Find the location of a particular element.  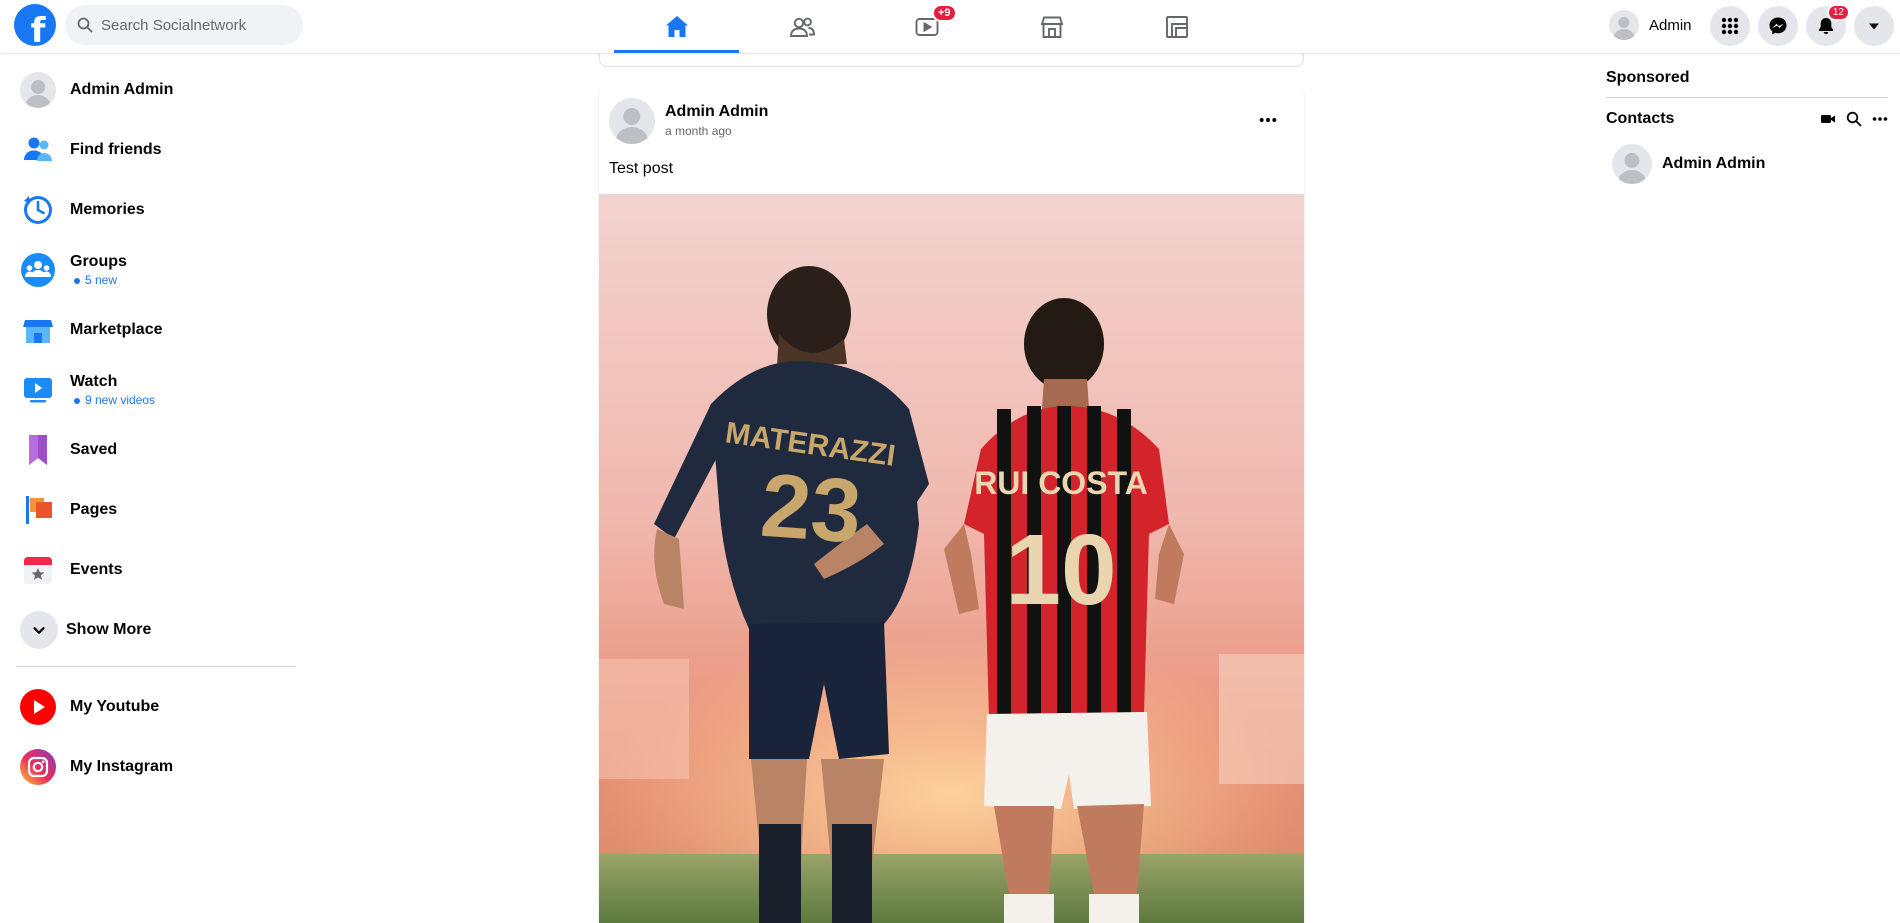

facebook-logo-icon: f is located at coordinates (35, 25).